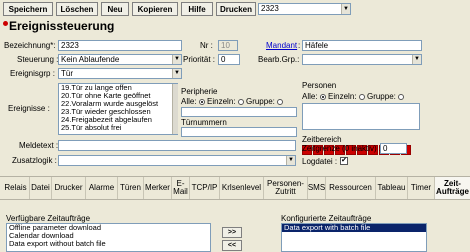 This screenshot has width=470, height=252. I want to click on personen-radio-group: Alle: Einzeln: Gruppe:, so click(353, 96).